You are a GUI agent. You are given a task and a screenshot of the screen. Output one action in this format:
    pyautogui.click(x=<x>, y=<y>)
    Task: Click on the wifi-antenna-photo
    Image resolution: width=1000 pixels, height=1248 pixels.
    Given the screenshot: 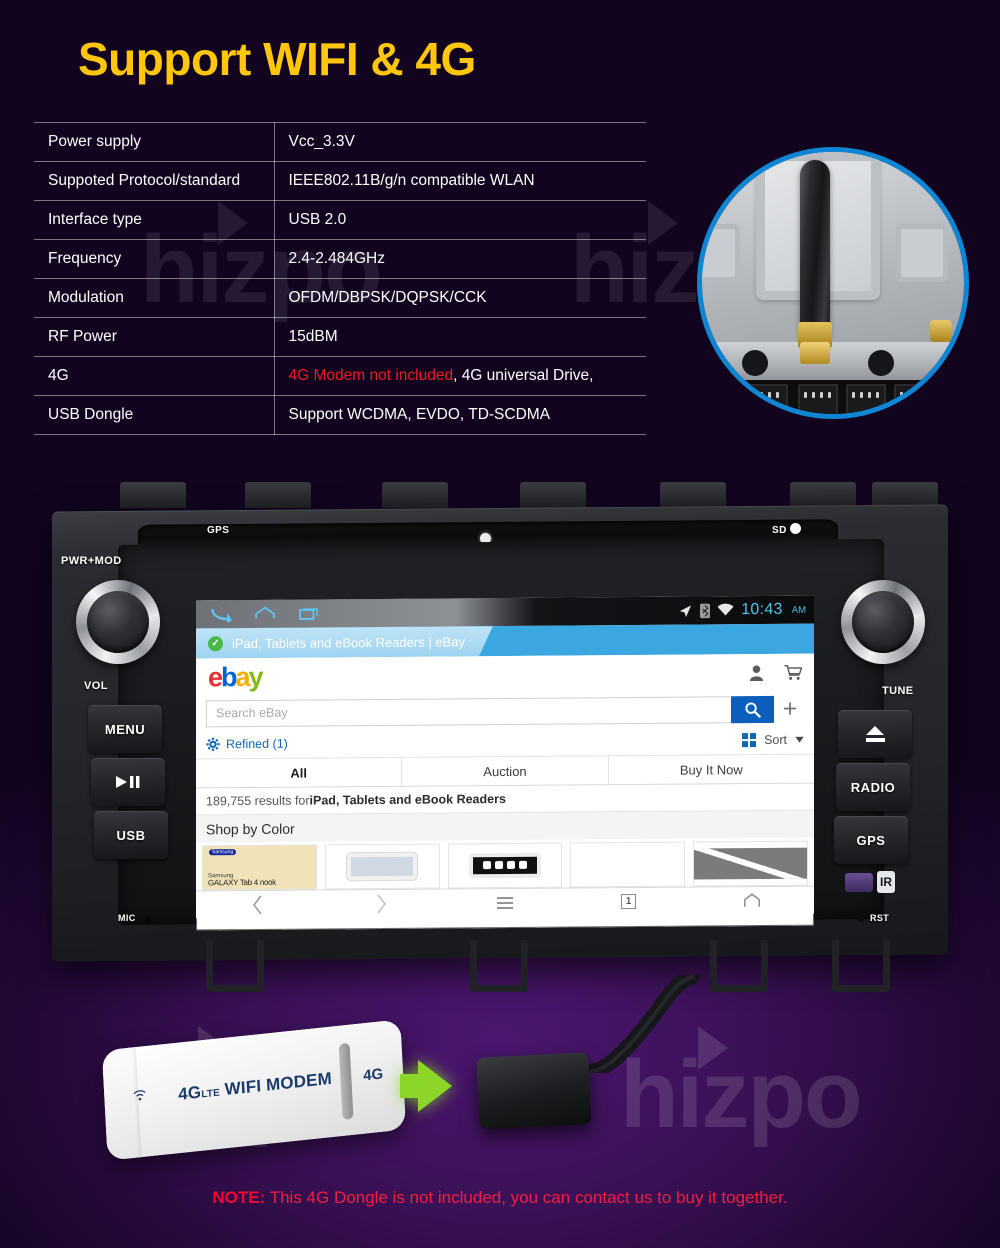 What is the action you would take?
    pyautogui.click(x=833, y=283)
    